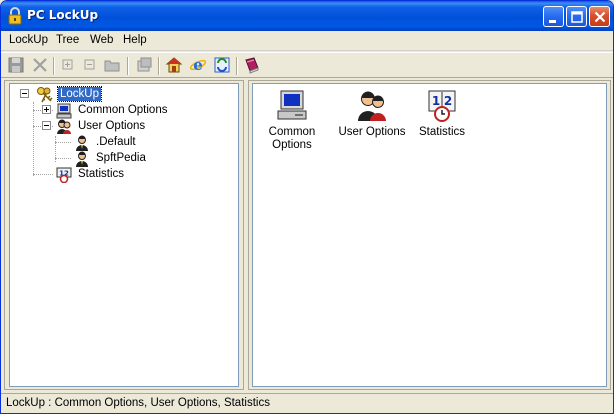 This screenshot has width=614, height=414. I want to click on collapse-icon, so click(90, 65).